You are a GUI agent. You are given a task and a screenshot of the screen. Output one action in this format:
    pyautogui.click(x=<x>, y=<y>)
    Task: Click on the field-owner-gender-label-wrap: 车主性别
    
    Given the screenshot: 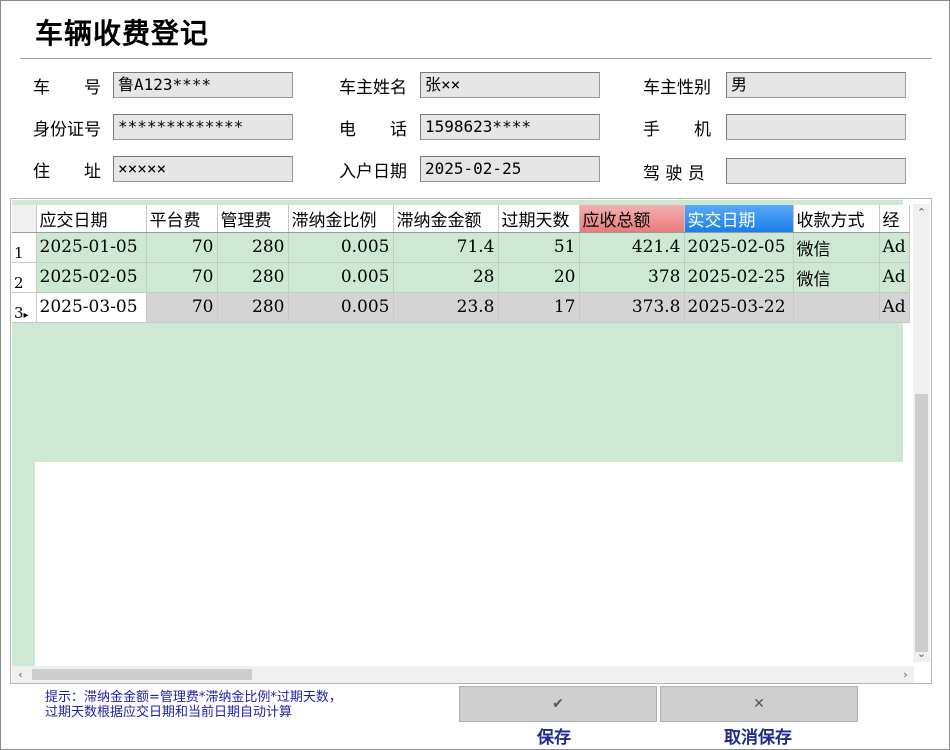 What is the action you would take?
    pyautogui.click(x=682, y=85)
    